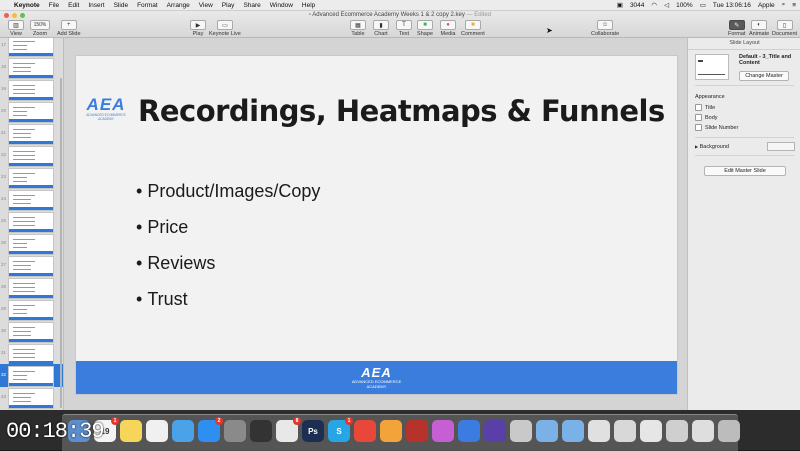 The height and width of the screenshot is (451, 800). What do you see at coordinates (54, 5) in the screenshot?
I see `menu-file: File` at bounding box center [54, 5].